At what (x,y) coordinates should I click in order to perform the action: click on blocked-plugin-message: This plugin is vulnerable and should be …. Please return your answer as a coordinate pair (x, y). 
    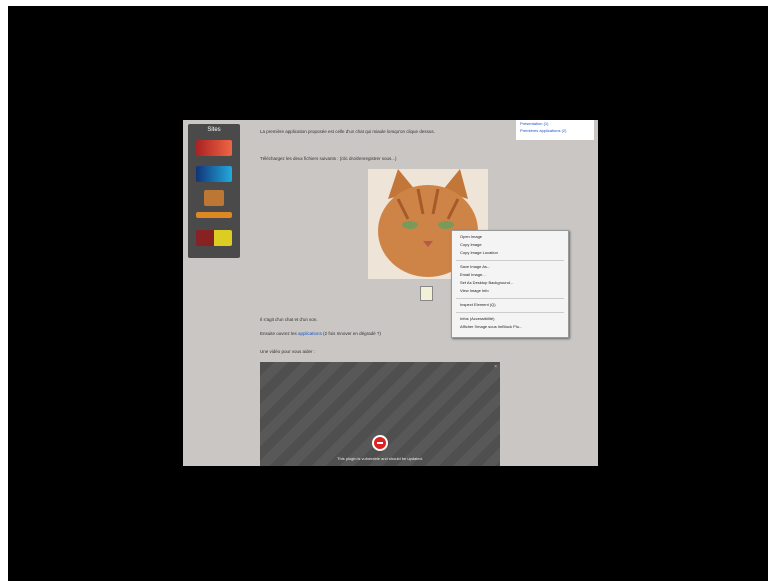
    Looking at the image, I should click on (380, 458).